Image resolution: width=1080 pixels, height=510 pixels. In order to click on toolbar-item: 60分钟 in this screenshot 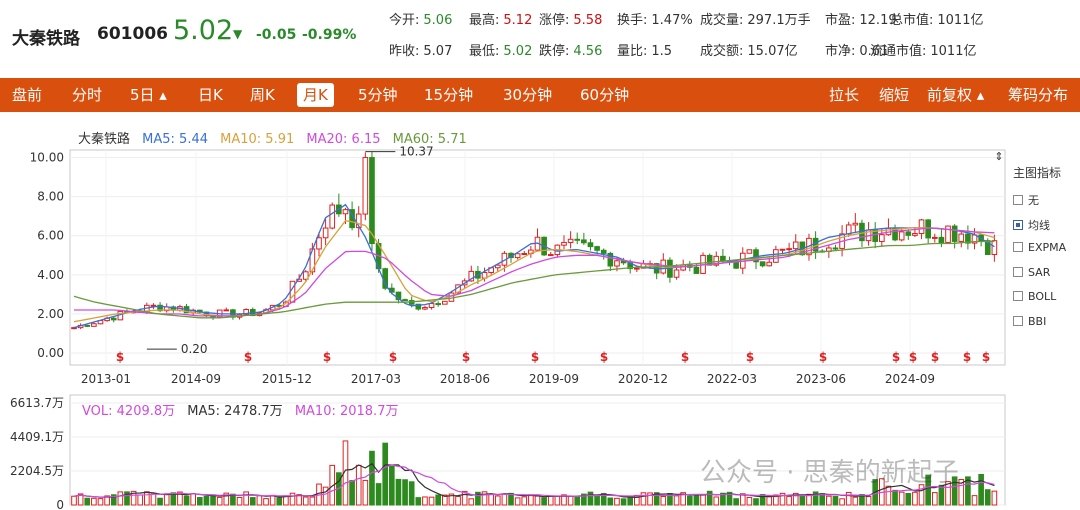, I will do `click(604, 95)`.